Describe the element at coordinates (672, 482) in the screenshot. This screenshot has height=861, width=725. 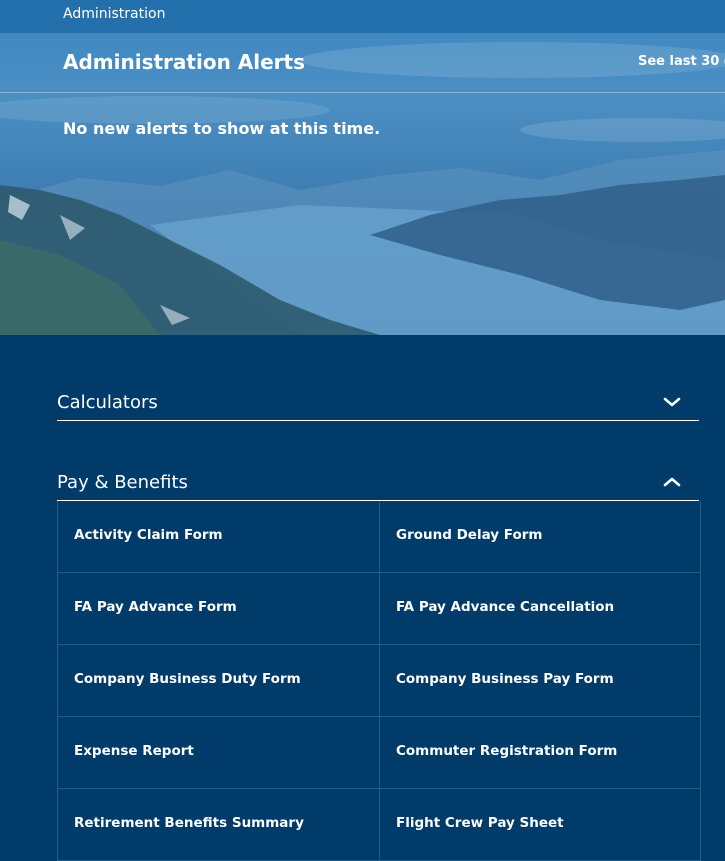
I see `chevron-up-icon` at that location.